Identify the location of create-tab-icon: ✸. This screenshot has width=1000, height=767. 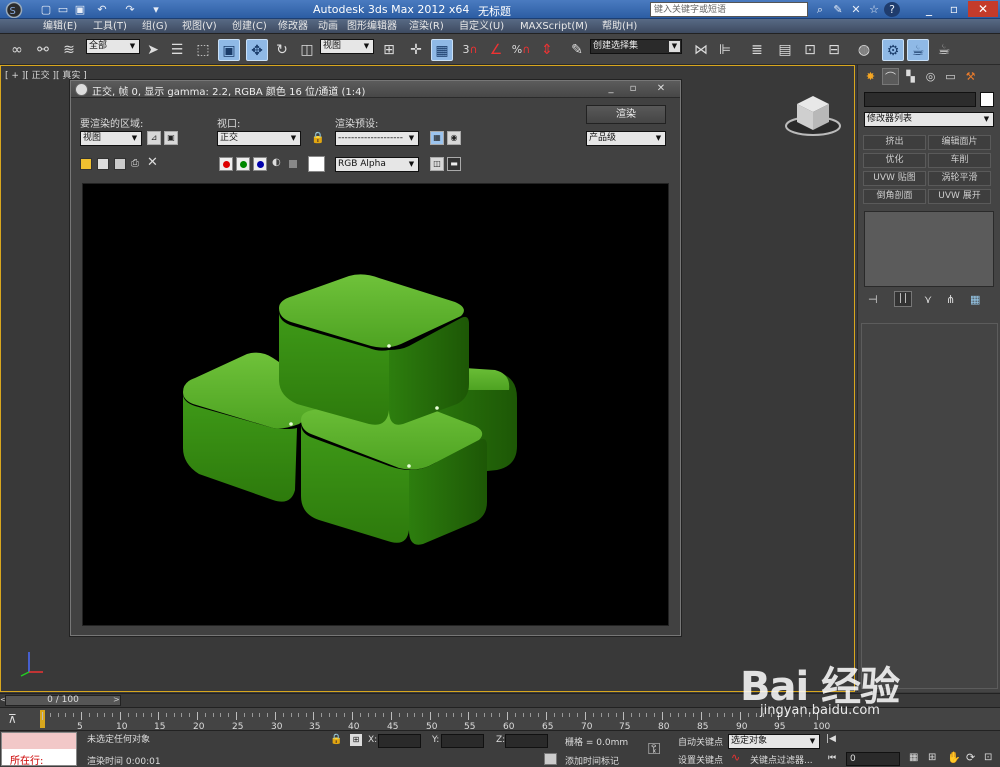
(870, 76).